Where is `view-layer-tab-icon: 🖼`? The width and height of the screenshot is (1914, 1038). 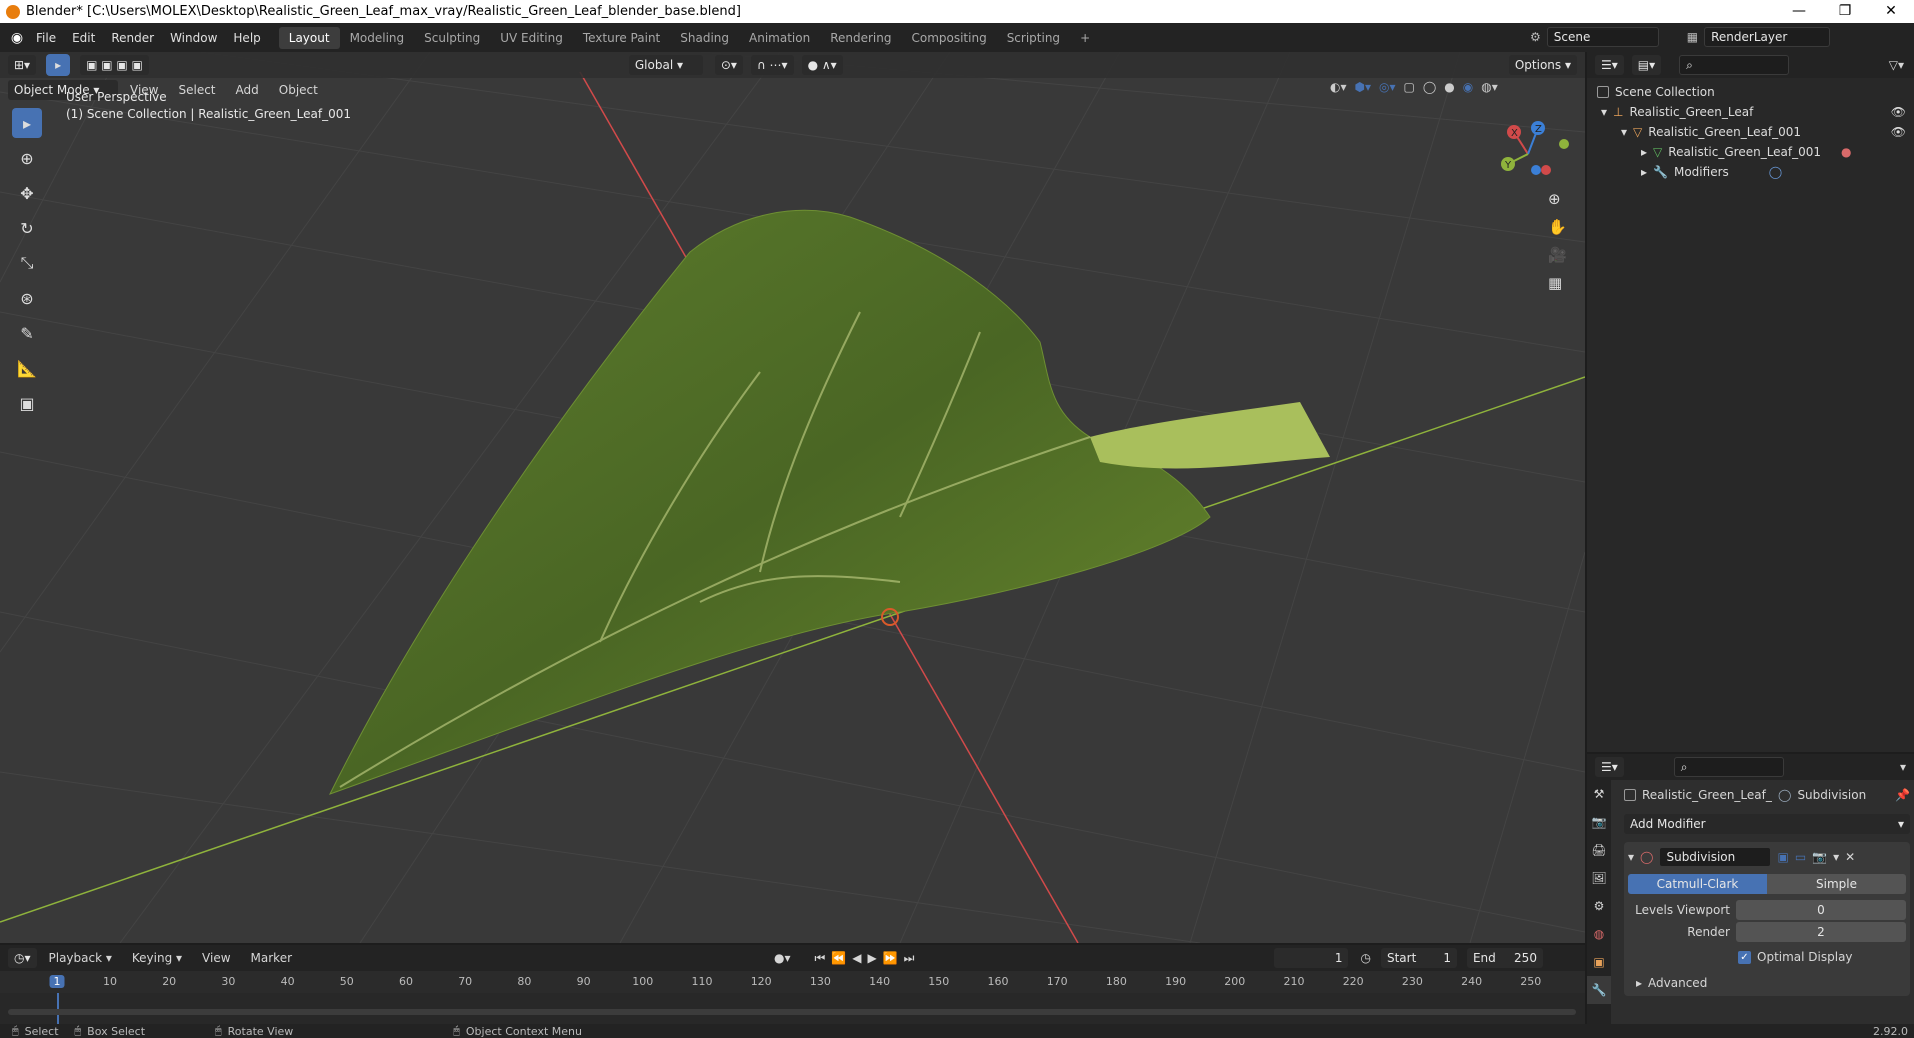 view-layer-tab-icon: 🖼 is located at coordinates (1599, 878).